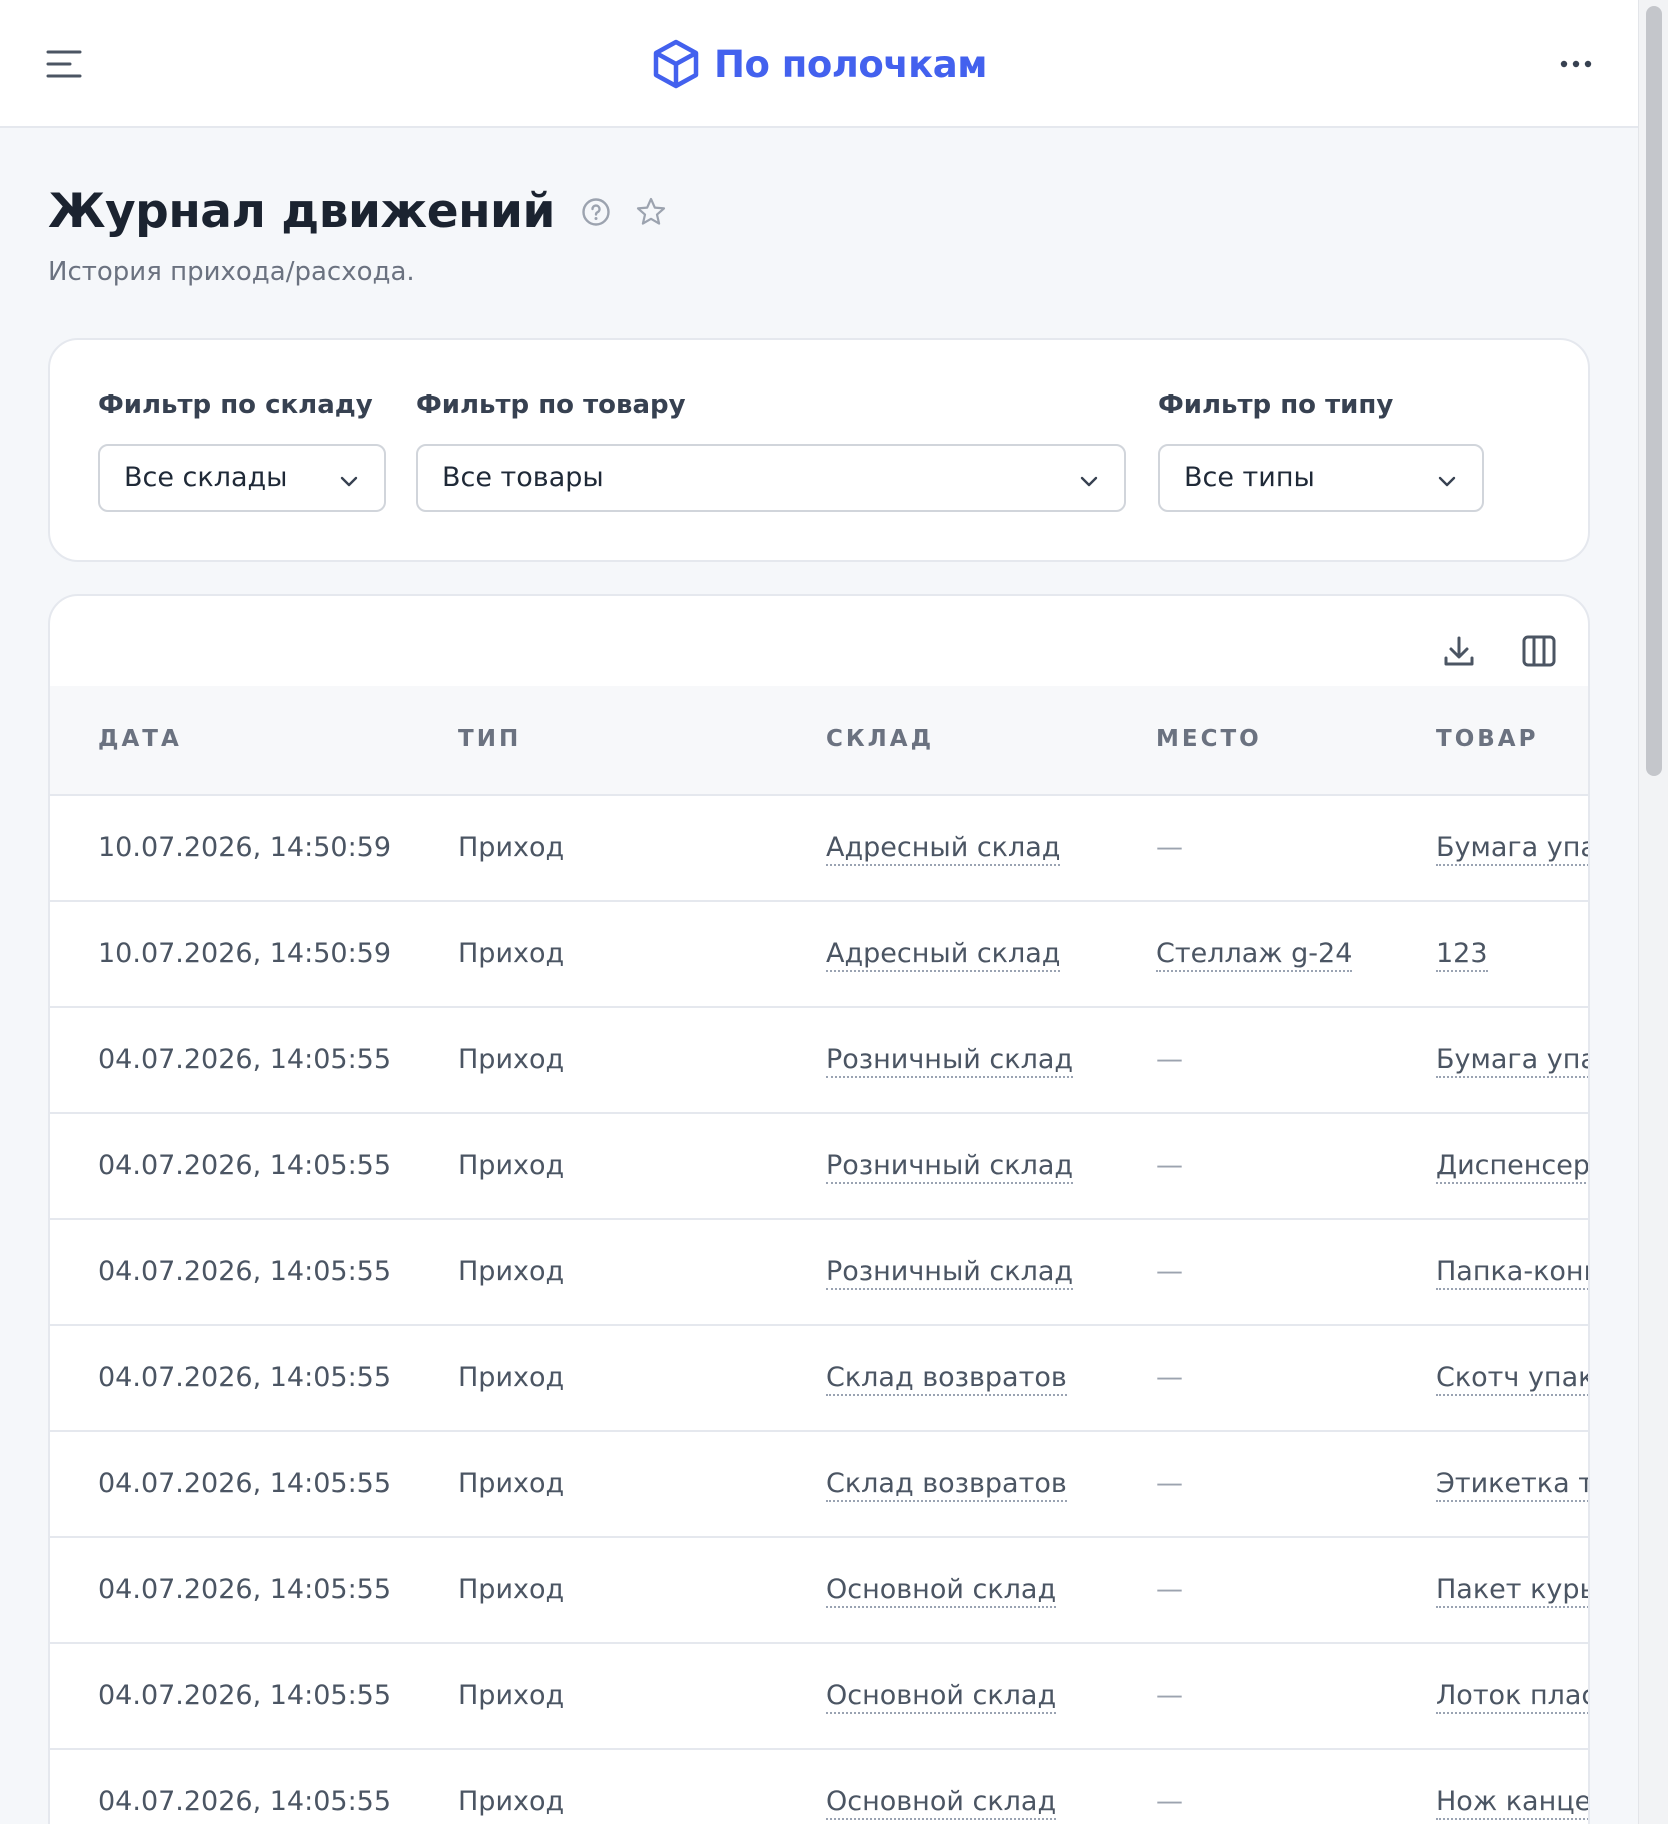 Image resolution: width=1668 pixels, height=1824 pixels. Describe the element at coordinates (64, 64) in the screenshot. I see `menu-icon` at that location.